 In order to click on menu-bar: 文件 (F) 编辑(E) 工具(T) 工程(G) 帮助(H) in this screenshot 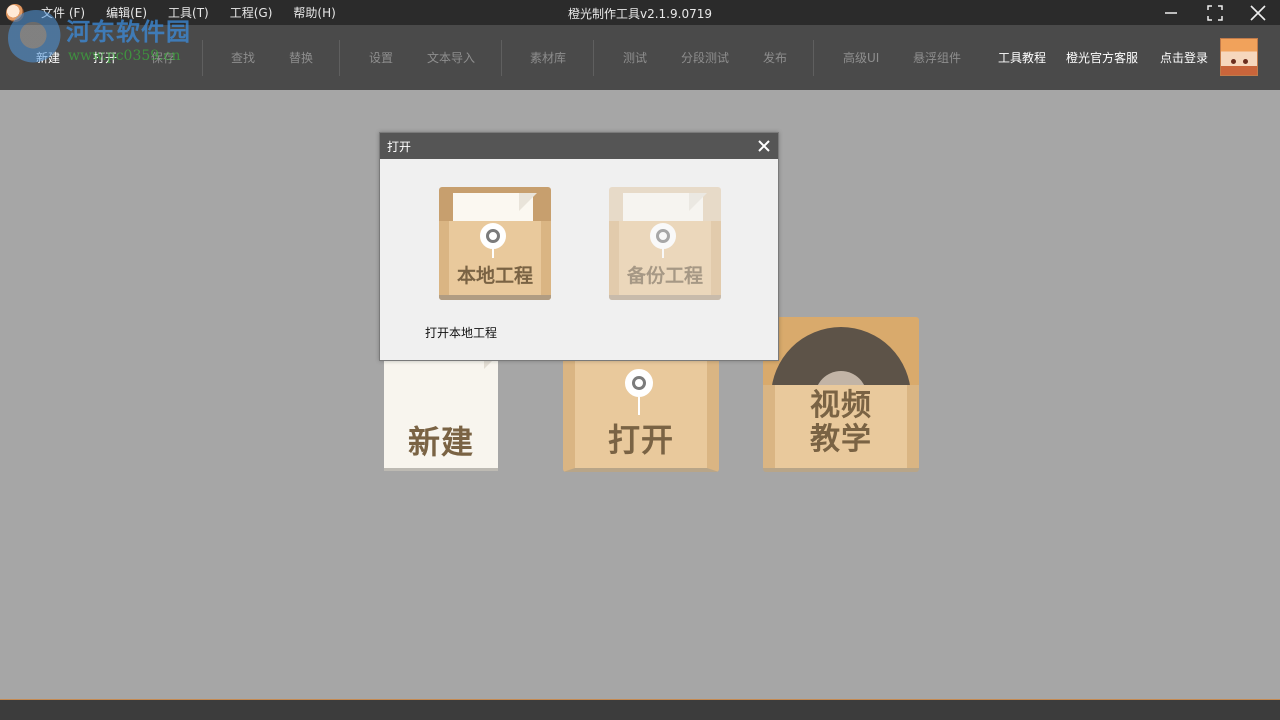, I will do `click(188, 12)`.